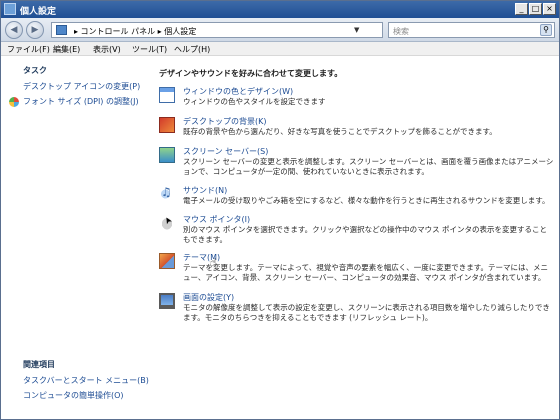 This screenshot has height=420, width=560. Describe the element at coordinates (546, 30) in the screenshot. I see `search-icon: ⚲` at that location.